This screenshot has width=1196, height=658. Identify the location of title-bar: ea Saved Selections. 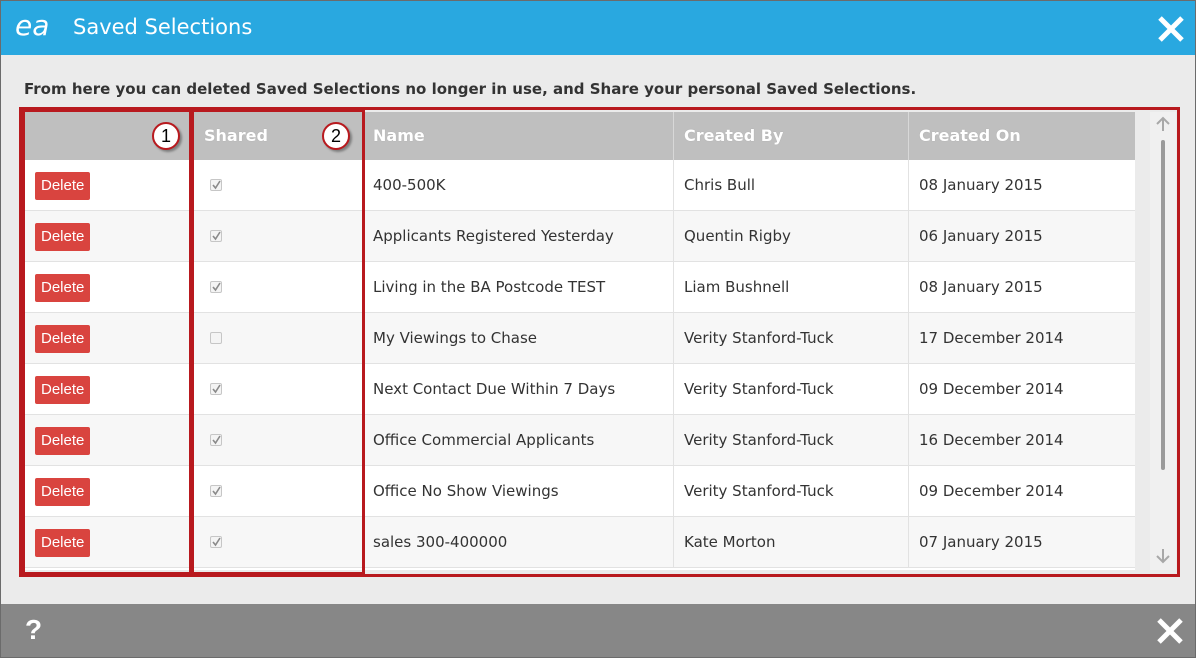
(598, 28).